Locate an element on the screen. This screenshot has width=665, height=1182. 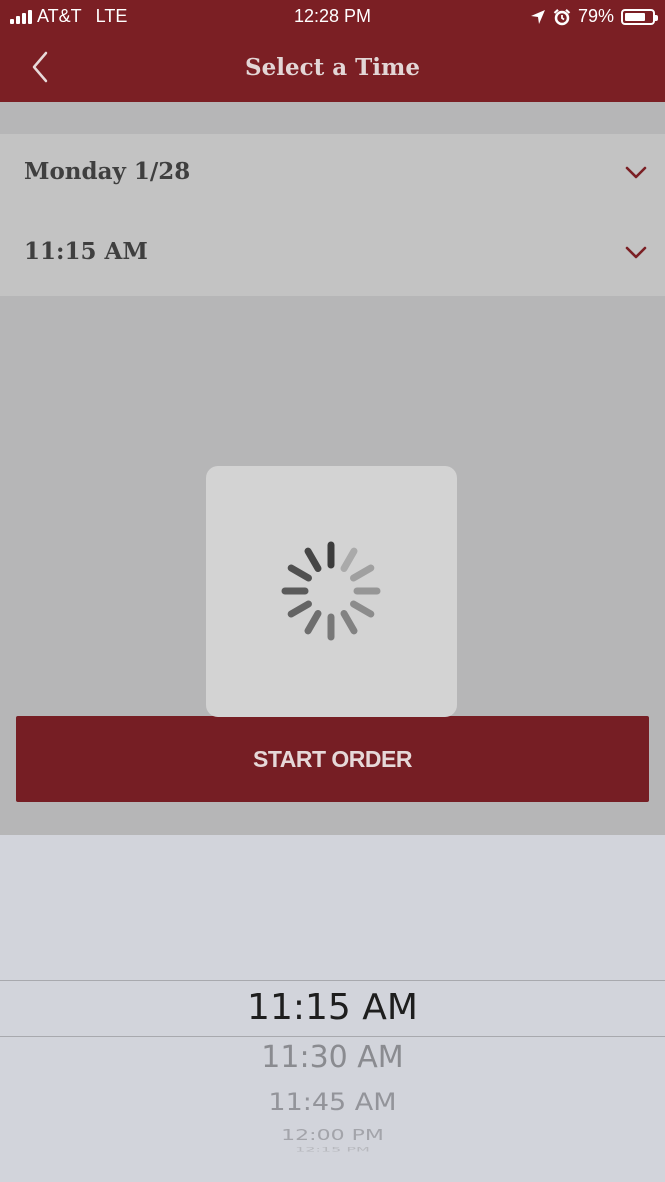
battery-percent: 79% is located at coordinates (595, 16).